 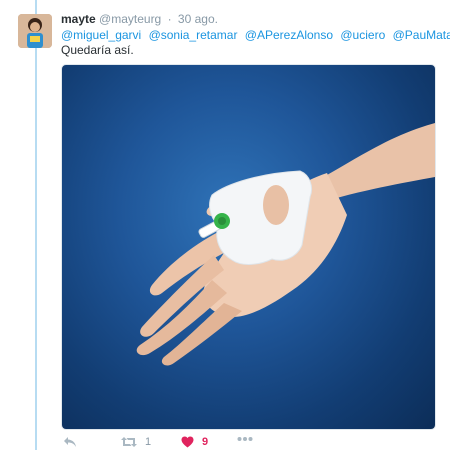 I want to click on tweet-header: mayte @mayteurg · 30 ago., so click(x=139, y=19).